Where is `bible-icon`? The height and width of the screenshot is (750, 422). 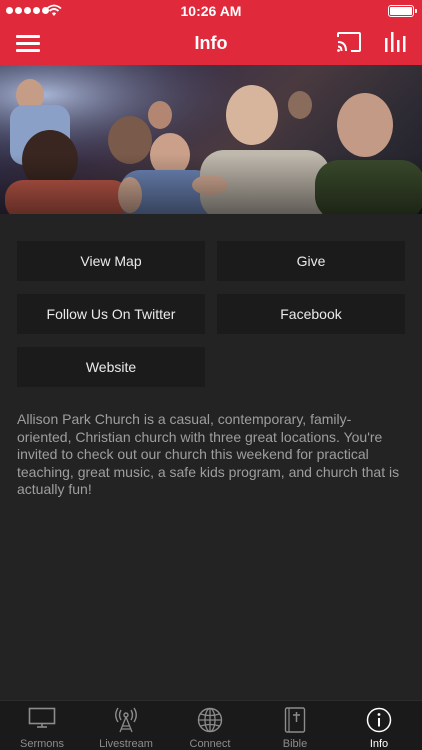
bible-icon is located at coordinates (295, 720).